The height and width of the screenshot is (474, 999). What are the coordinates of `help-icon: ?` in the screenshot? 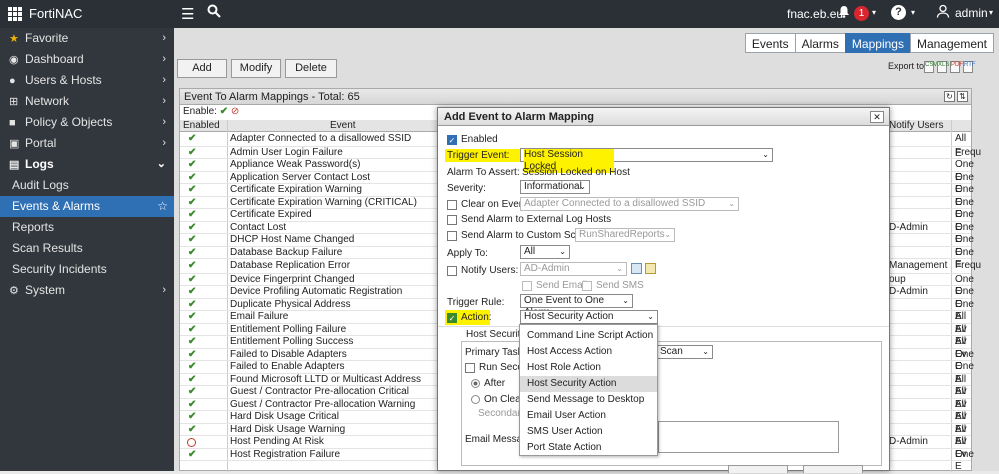 It's located at (898, 12).